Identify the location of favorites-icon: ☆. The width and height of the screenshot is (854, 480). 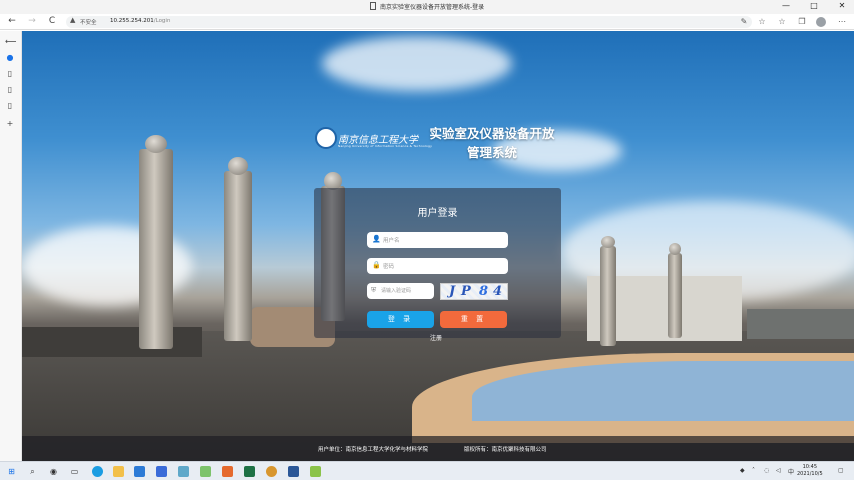
(762, 21).